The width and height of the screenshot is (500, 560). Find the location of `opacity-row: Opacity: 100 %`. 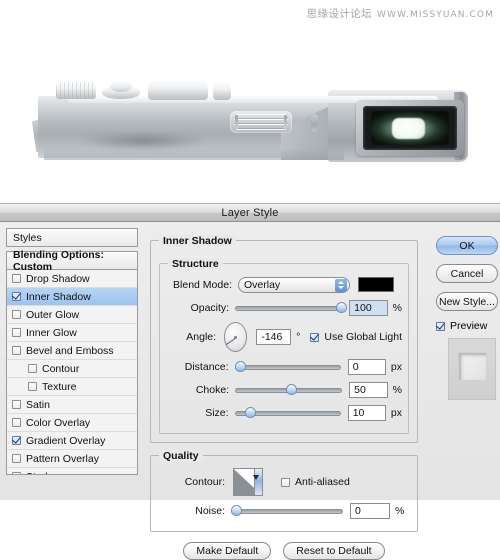

opacity-row: Opacity: 100 % is located at coordinates (284, 307).